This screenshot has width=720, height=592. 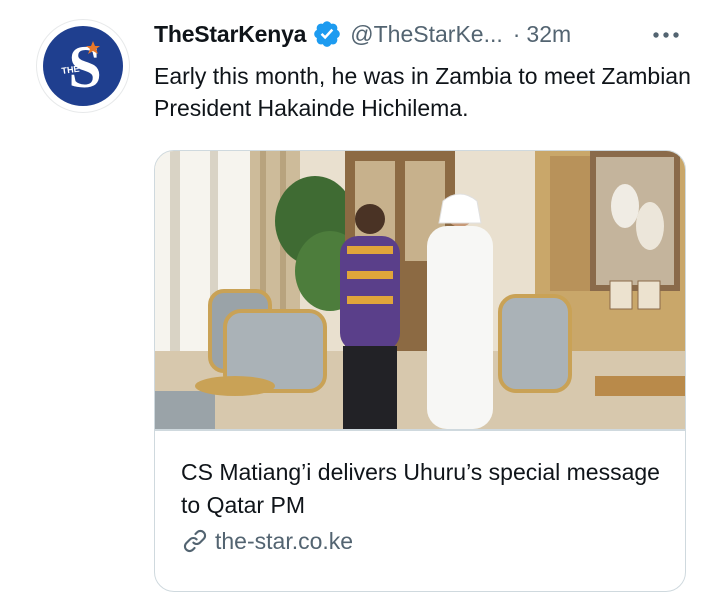 What do you see at coordinates (230, 34) in the screenshot?
I see `display-name: TheStarKenya` at bounding box center [230, 34].